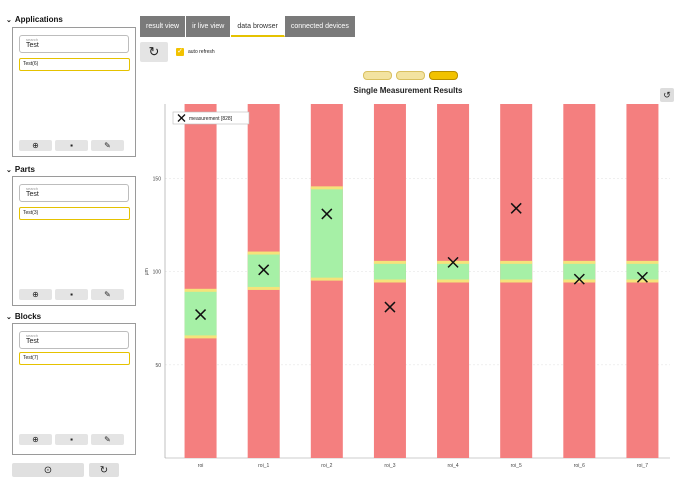 This screenshot has height=477, width=676. Describe the element at coordinates (209, 26) in the screenshot. I see `tab-ir-live-view: ir live view` at that location.